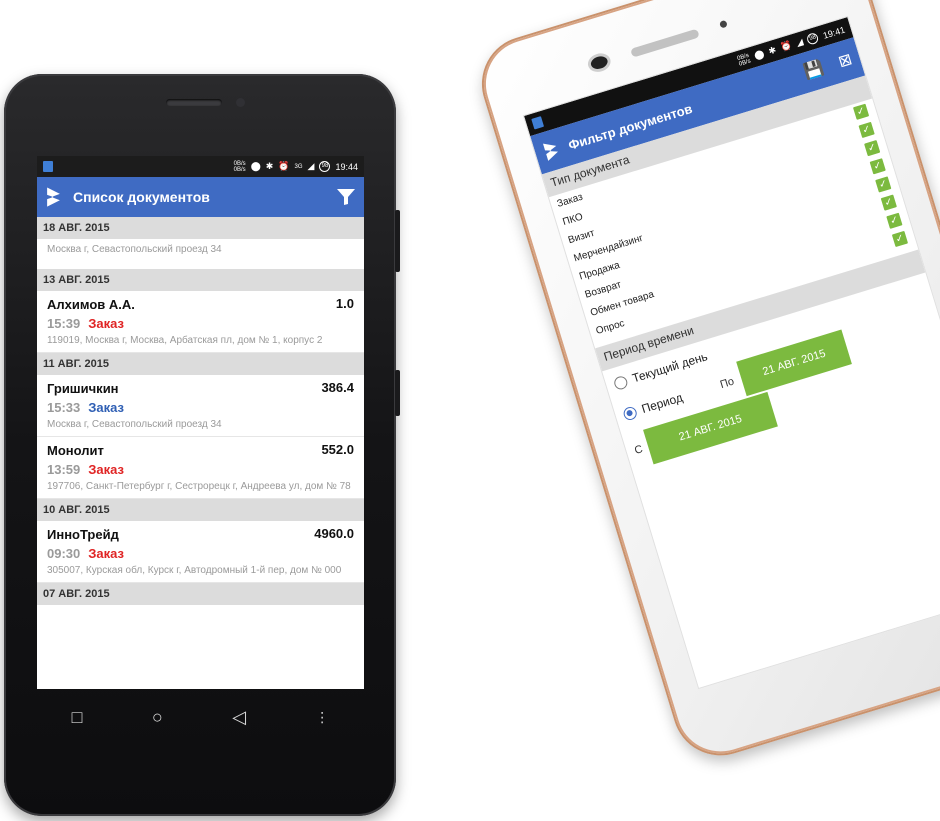  I want to click on from-label: С, so click(639, 450).